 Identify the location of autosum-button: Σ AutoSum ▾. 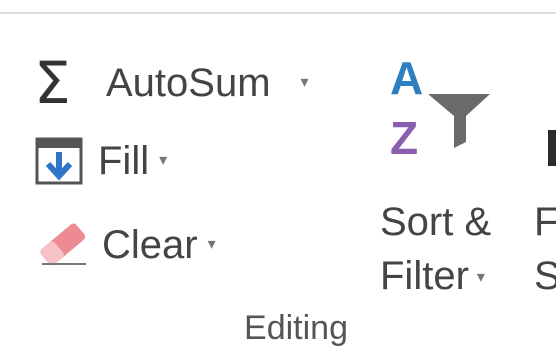
(171, 83).